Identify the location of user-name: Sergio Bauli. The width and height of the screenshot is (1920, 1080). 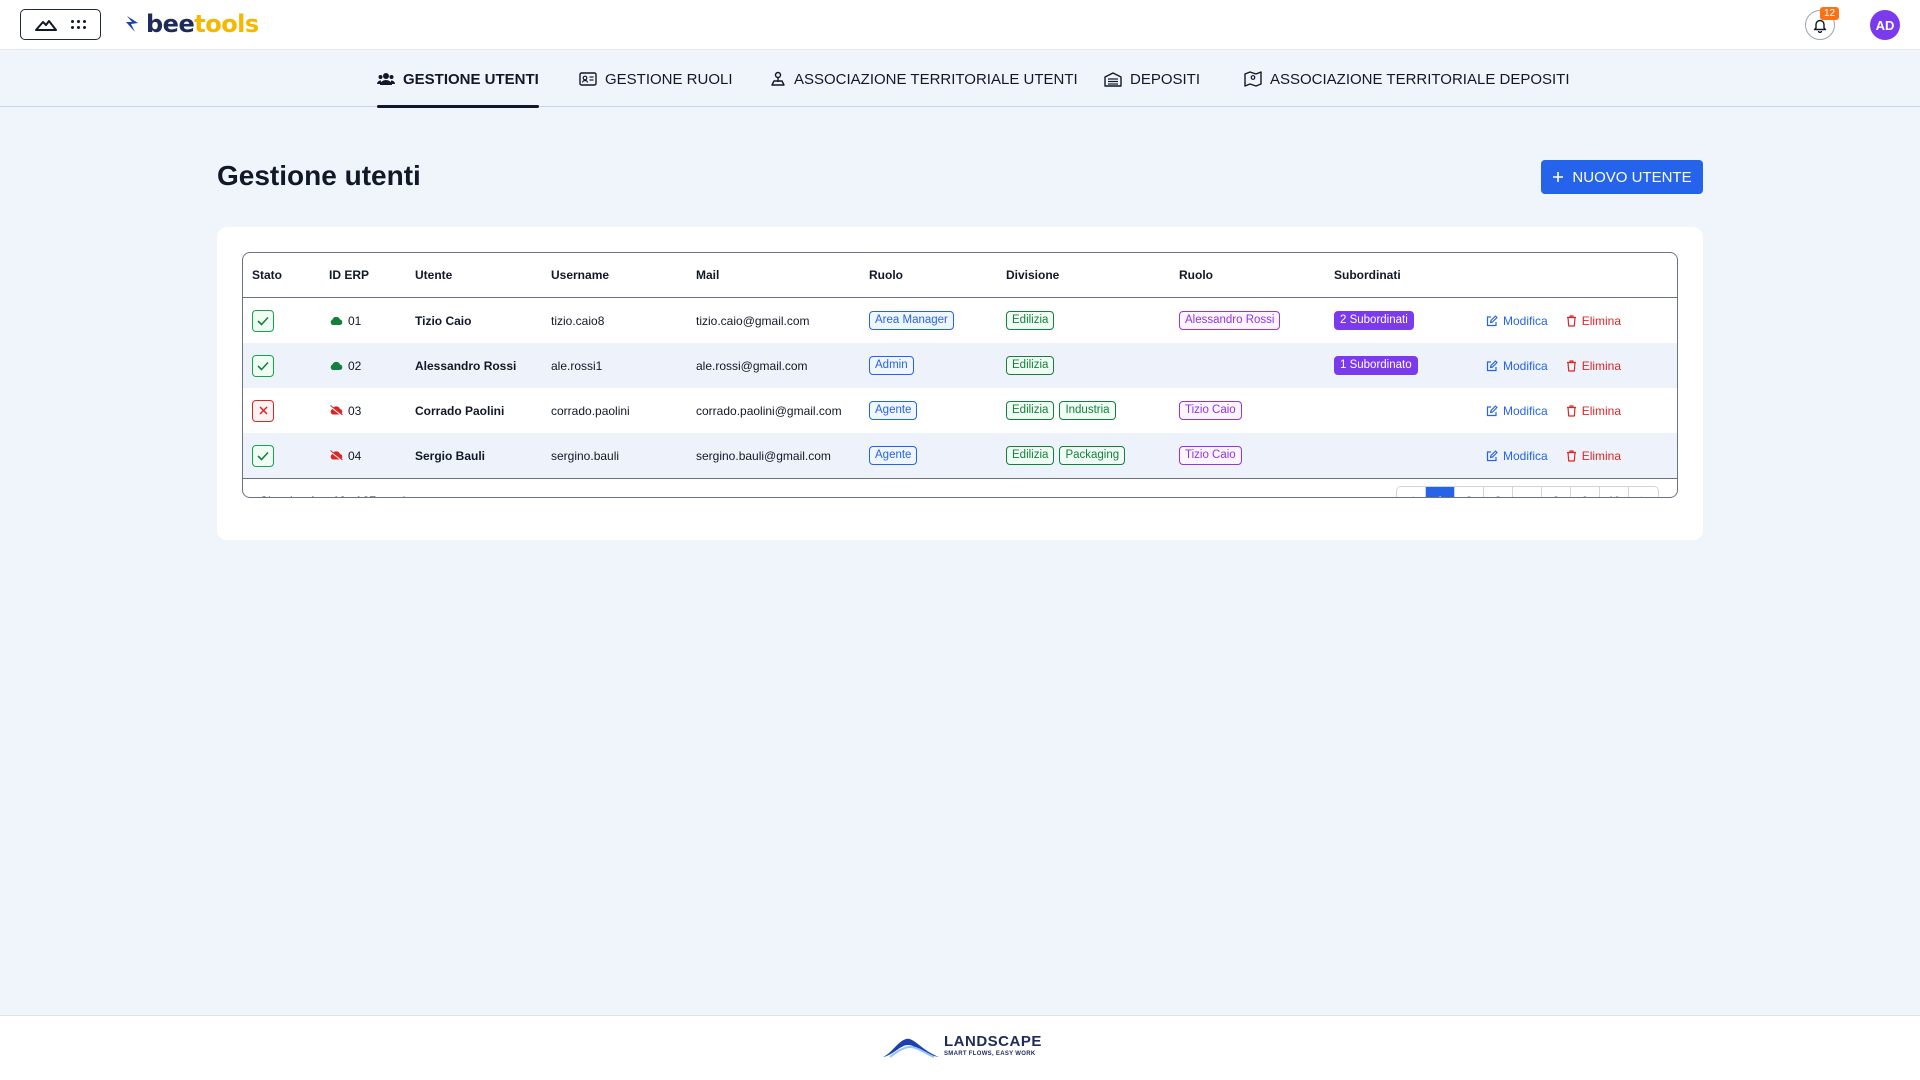
(450, 455).